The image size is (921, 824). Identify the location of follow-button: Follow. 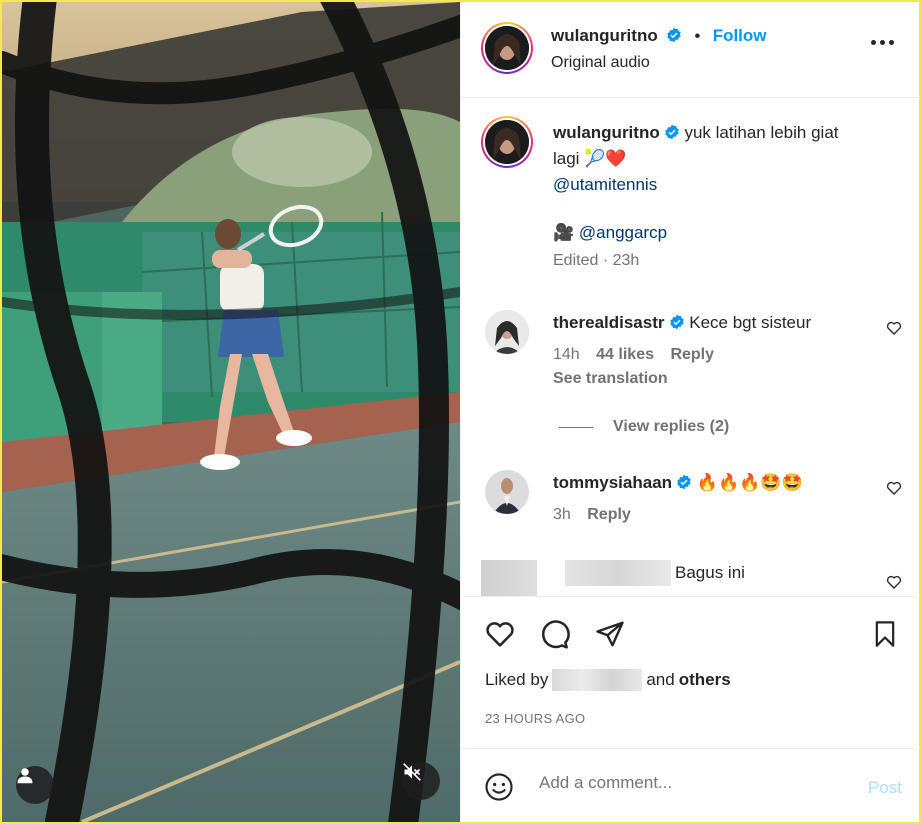
(740, 35).